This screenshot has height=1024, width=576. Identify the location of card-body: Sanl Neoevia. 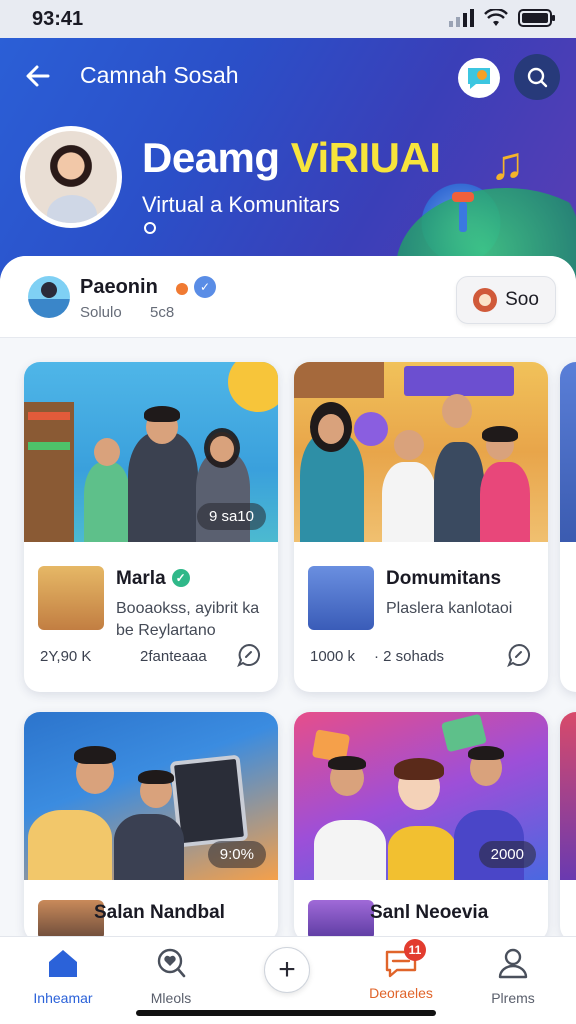
(421, 908).